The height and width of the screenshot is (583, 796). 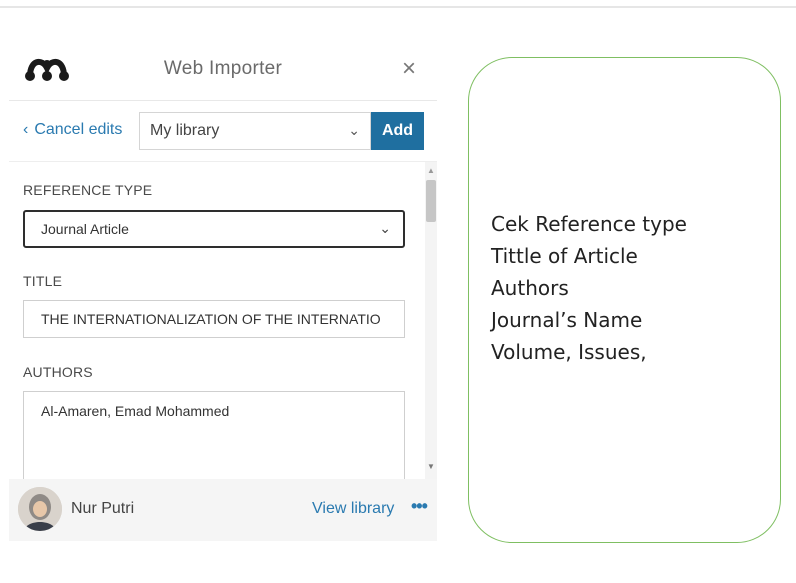 What do you see at coordinates (564, 256) in the screenshot?
I see `note-line: Tittle of Article` at bounding box center [564, 256].